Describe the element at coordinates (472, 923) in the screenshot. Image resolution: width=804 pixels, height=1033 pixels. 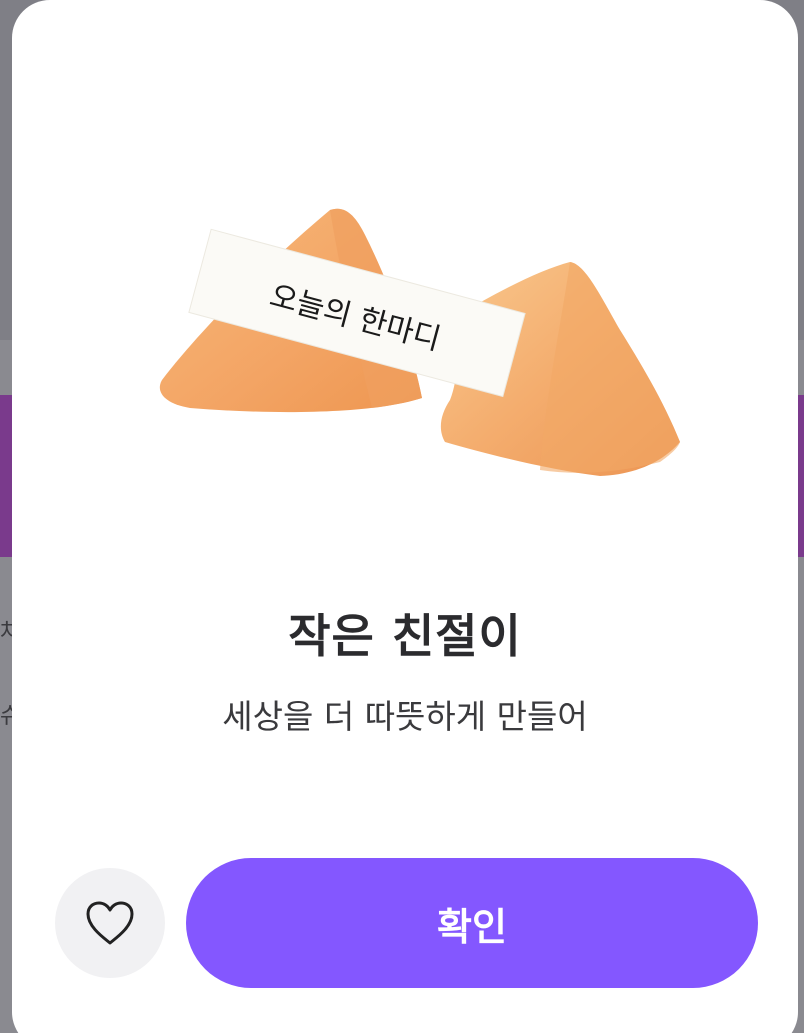
I see `confirm-button: 확인` at that location.